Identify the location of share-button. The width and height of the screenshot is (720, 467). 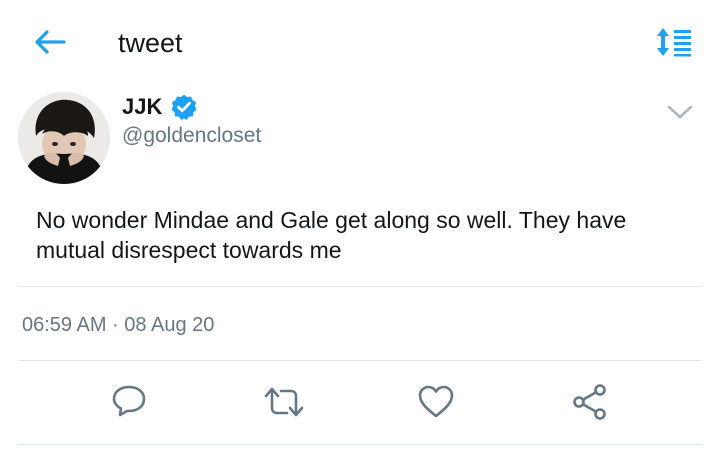
(590, 402).